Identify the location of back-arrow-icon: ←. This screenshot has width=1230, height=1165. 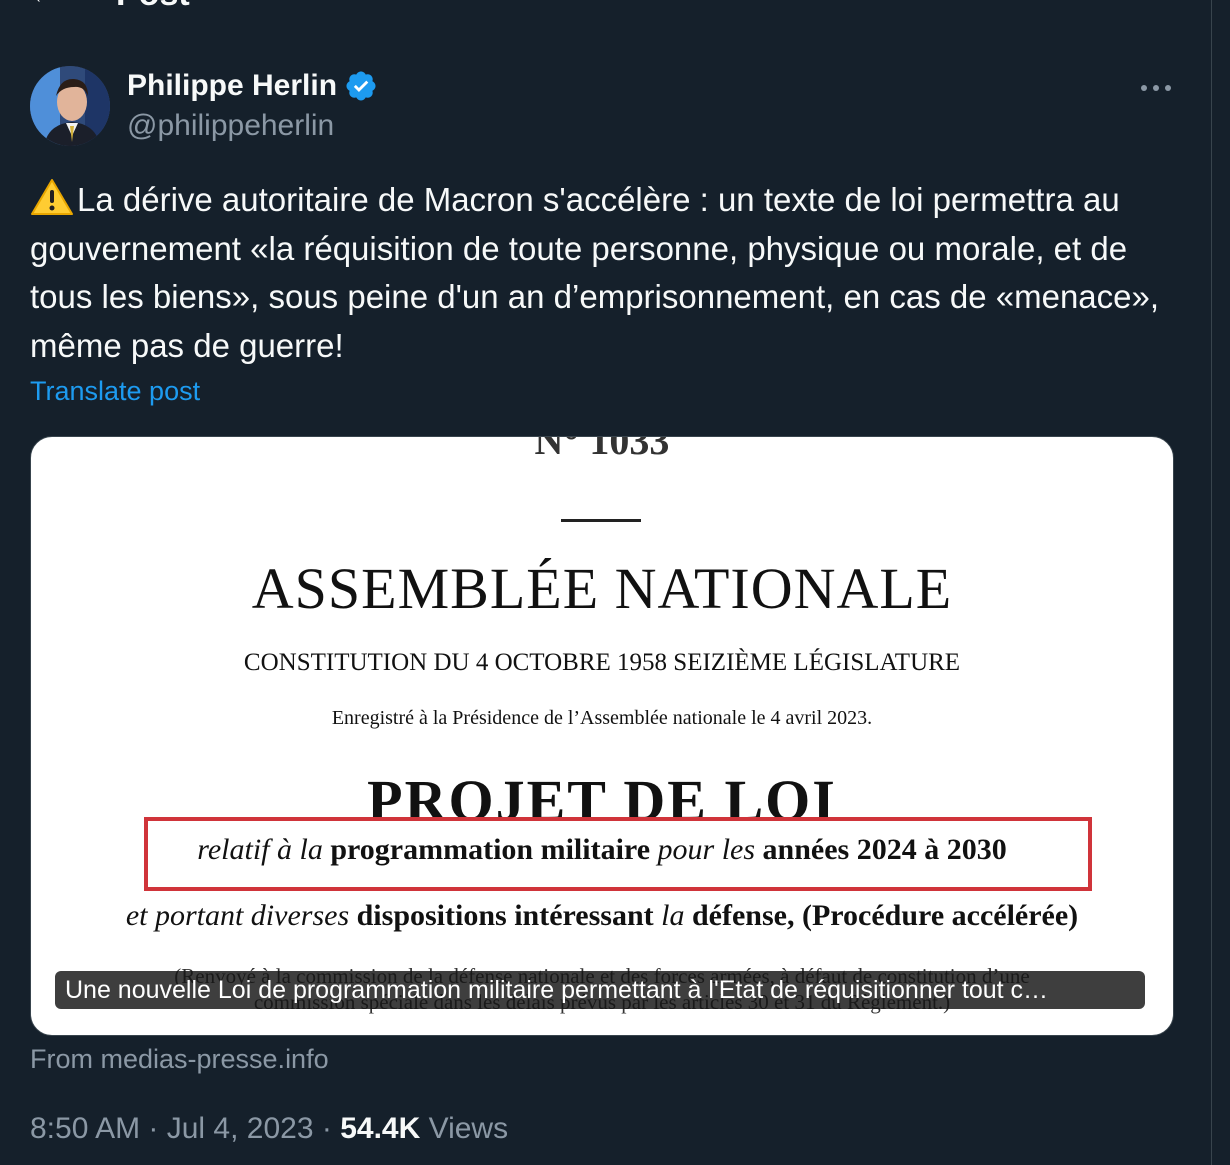
(43, 5).